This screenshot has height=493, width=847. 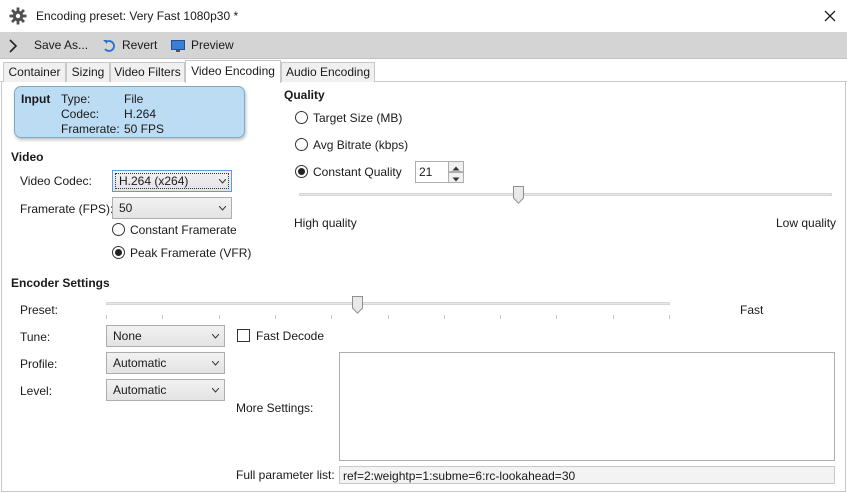 What do you see at coordinates (830, 16) in the screenshot?
I see `close-icon` at bounding box center [830, 16].